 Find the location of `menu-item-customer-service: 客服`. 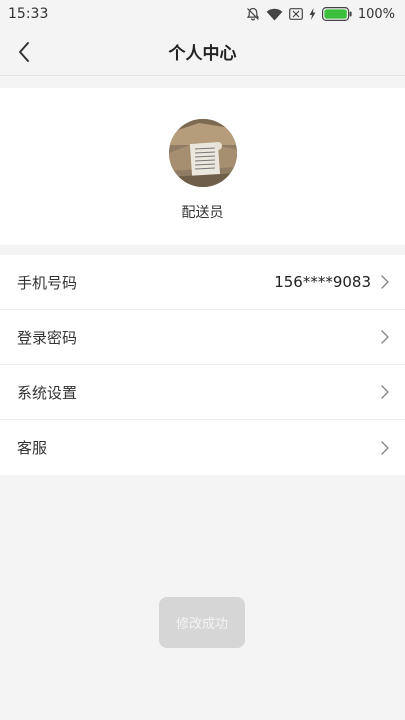

menu-item-customer-service: 客服 is located at coordinates (202, 447).